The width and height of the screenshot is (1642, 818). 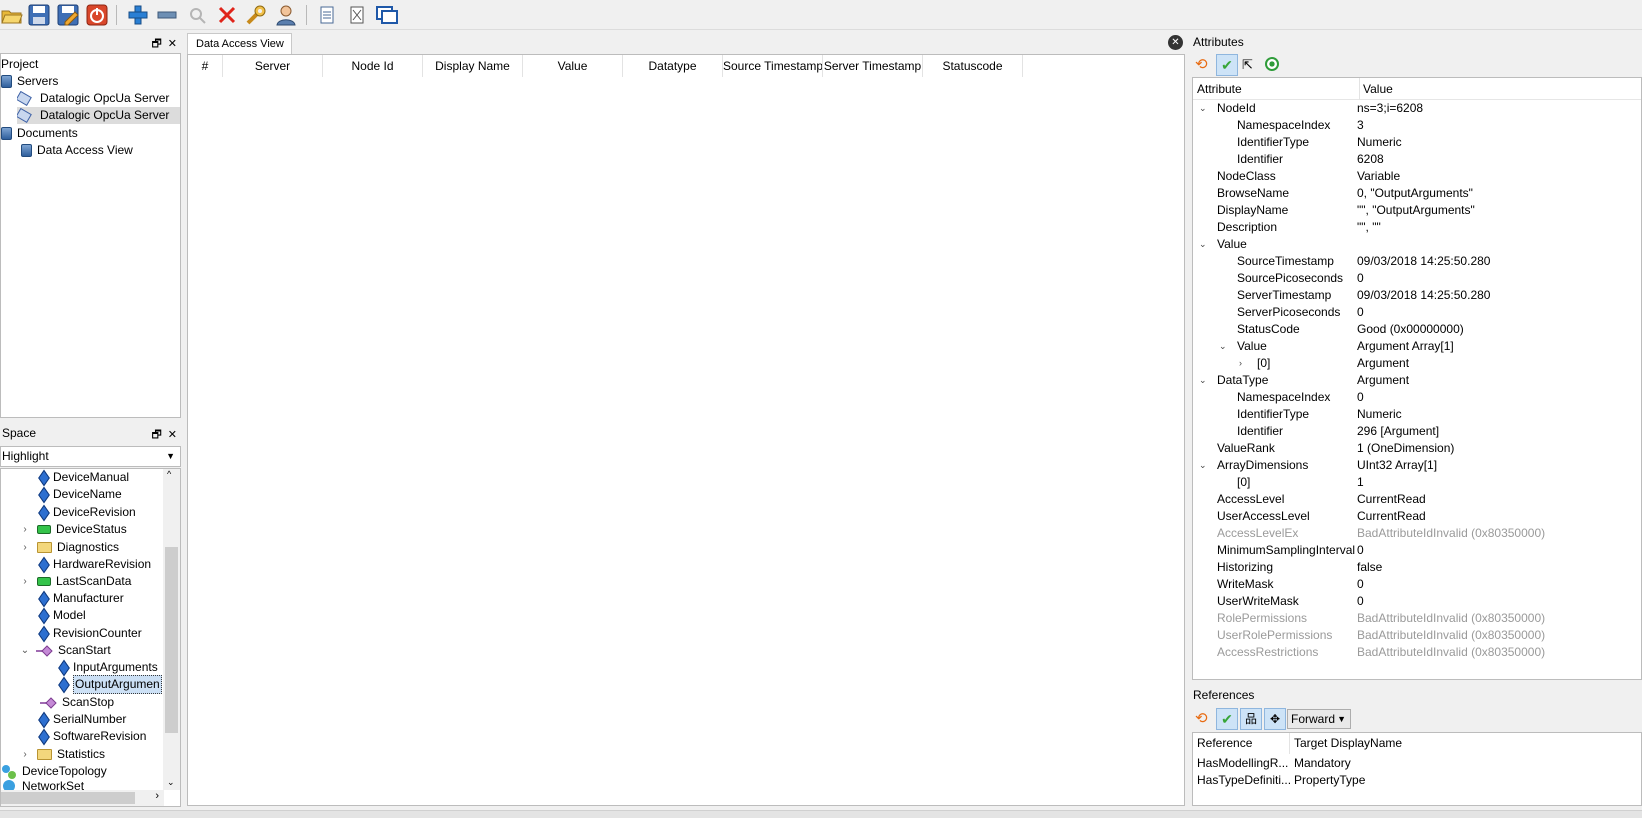 I want to click on tab-data-access-view: Data Access View, so click(x=239, y=43).